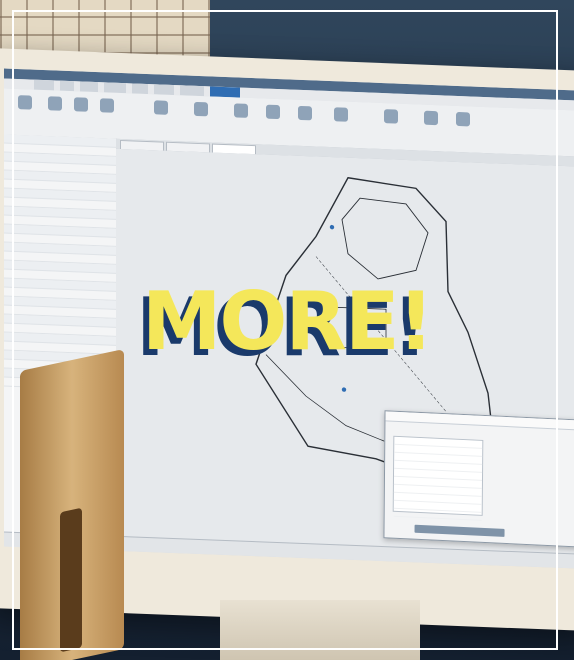 The image size is (574, 660). What do you see at coordinates (438, 478) in the screenshot?
I see `sheet-list` at bounding box center [438, 478].